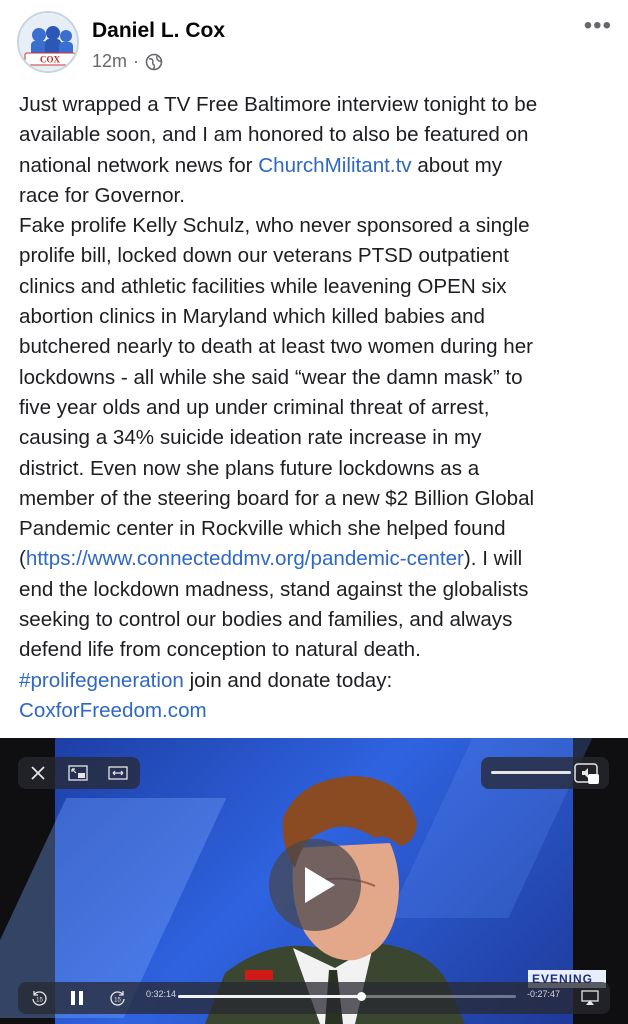  What do you see at coordinates (161, 994) in the screenshot?
I see `elapsed-time: 0:32:14` at bounding box center [161, 994].